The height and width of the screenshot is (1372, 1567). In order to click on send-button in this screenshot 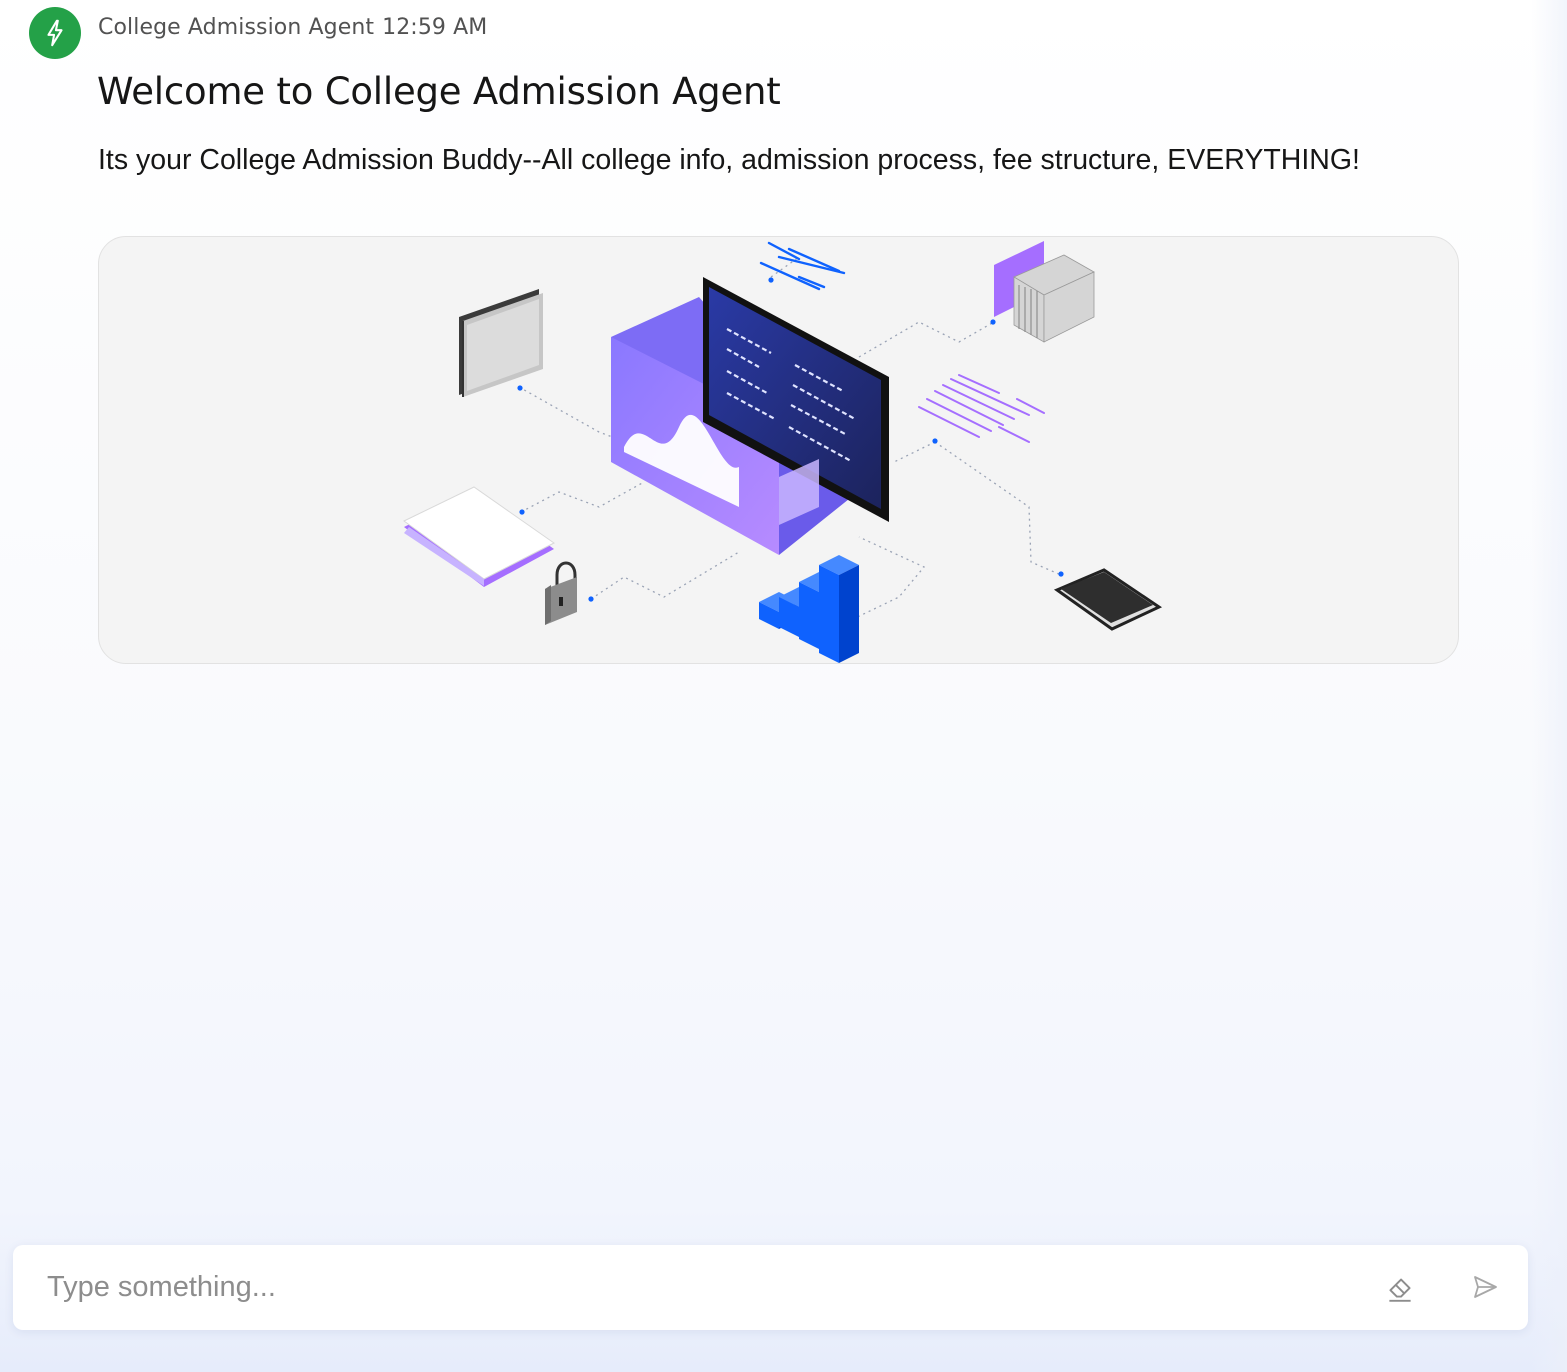, I will do `click(1485, 1287)`.